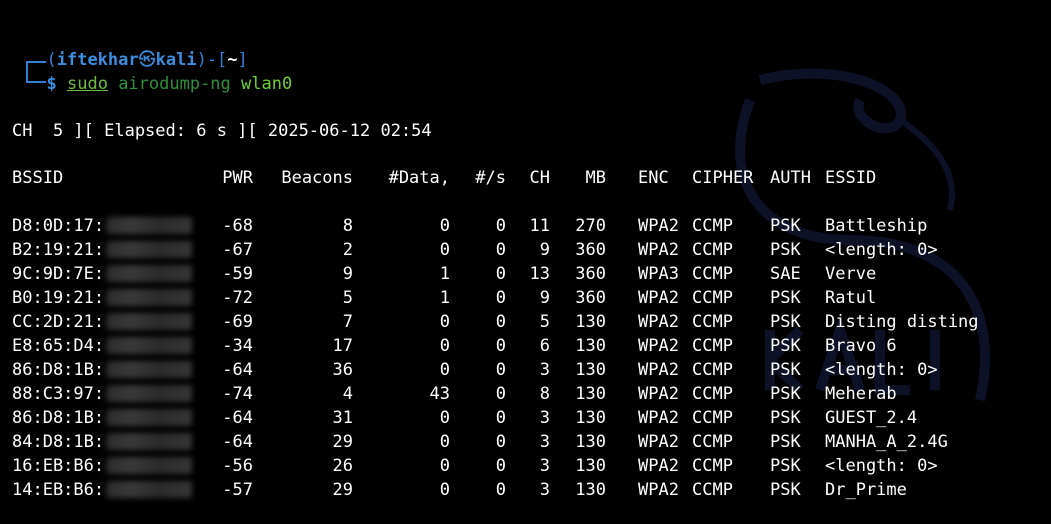 Image resolution: width=1051 pixels, height=524 pixels. Describe the element at coordinates (866, 490) in the screenshot. I see `cell-essid: Dr_Prime` at that location.